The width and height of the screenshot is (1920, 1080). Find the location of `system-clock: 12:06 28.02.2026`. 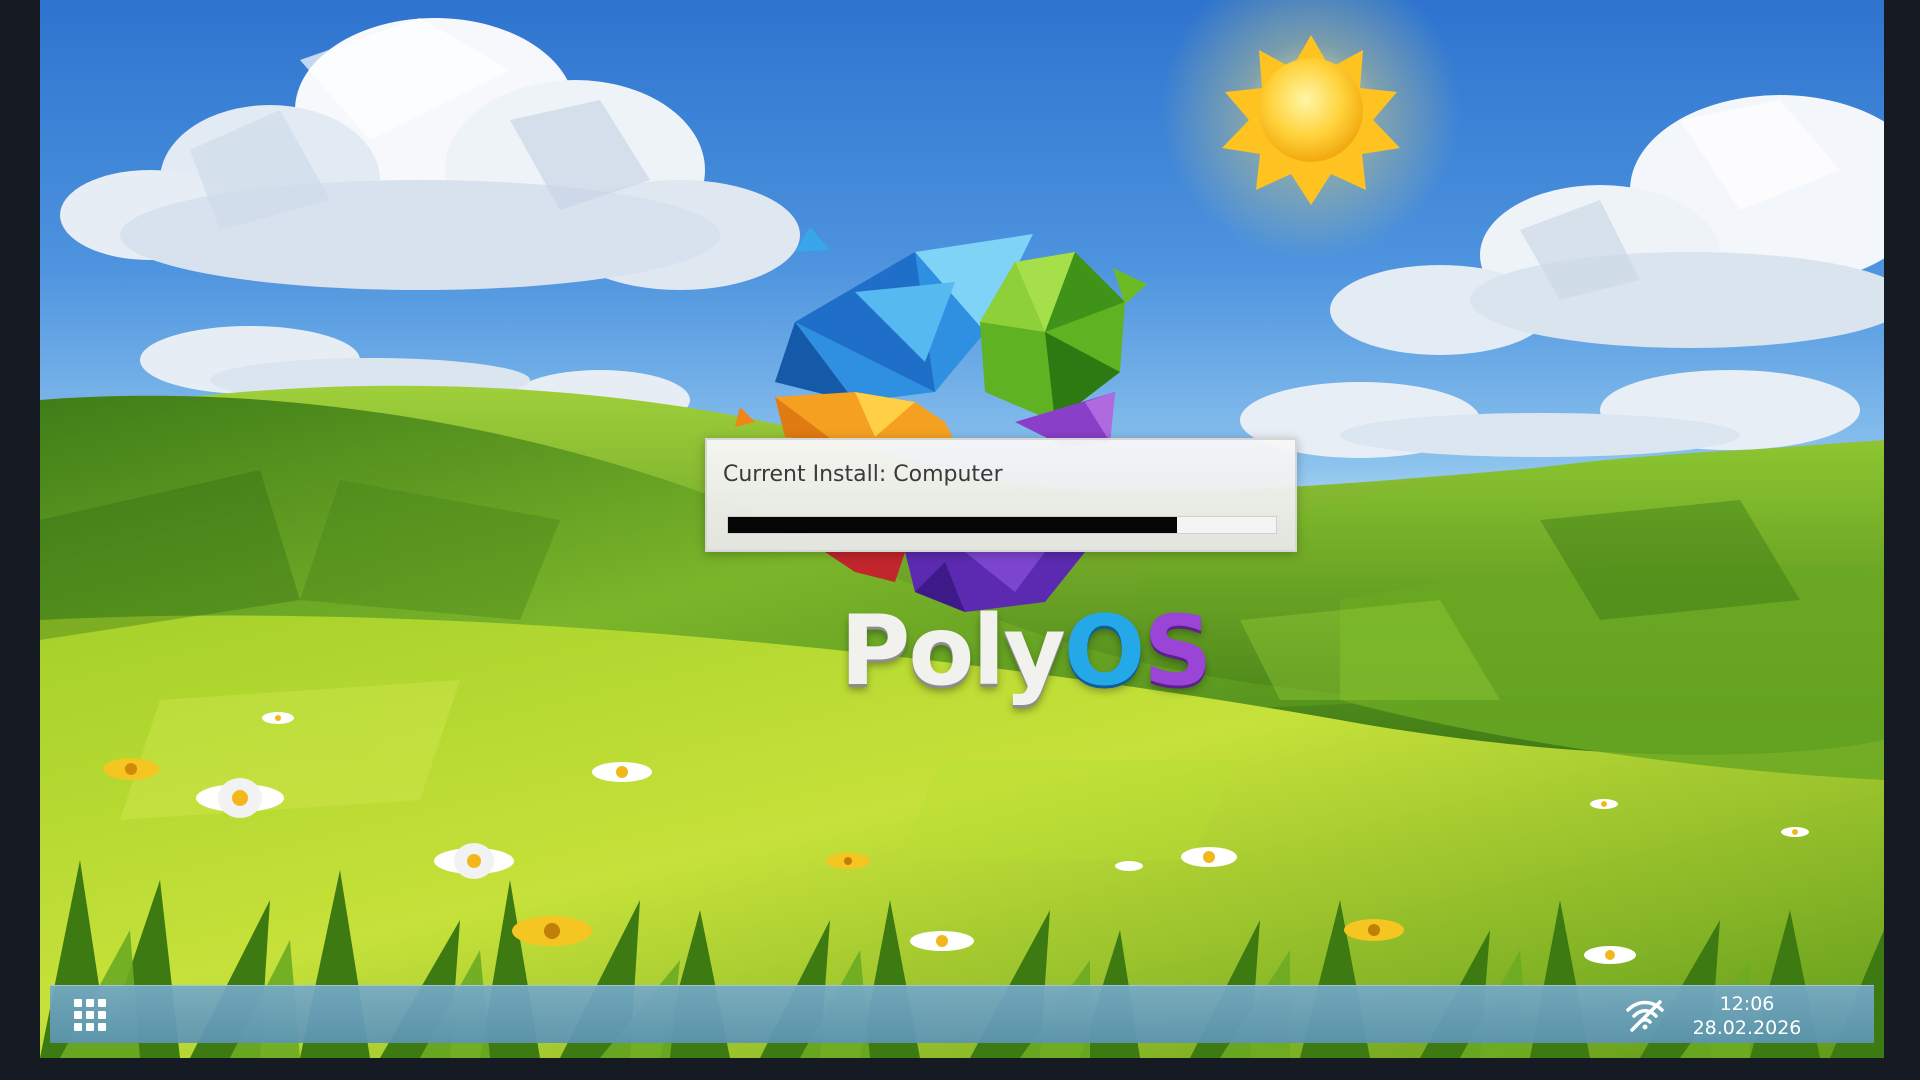

system-clock: 12:06 28.02.2026 is located at coordinates (1747, 1016).